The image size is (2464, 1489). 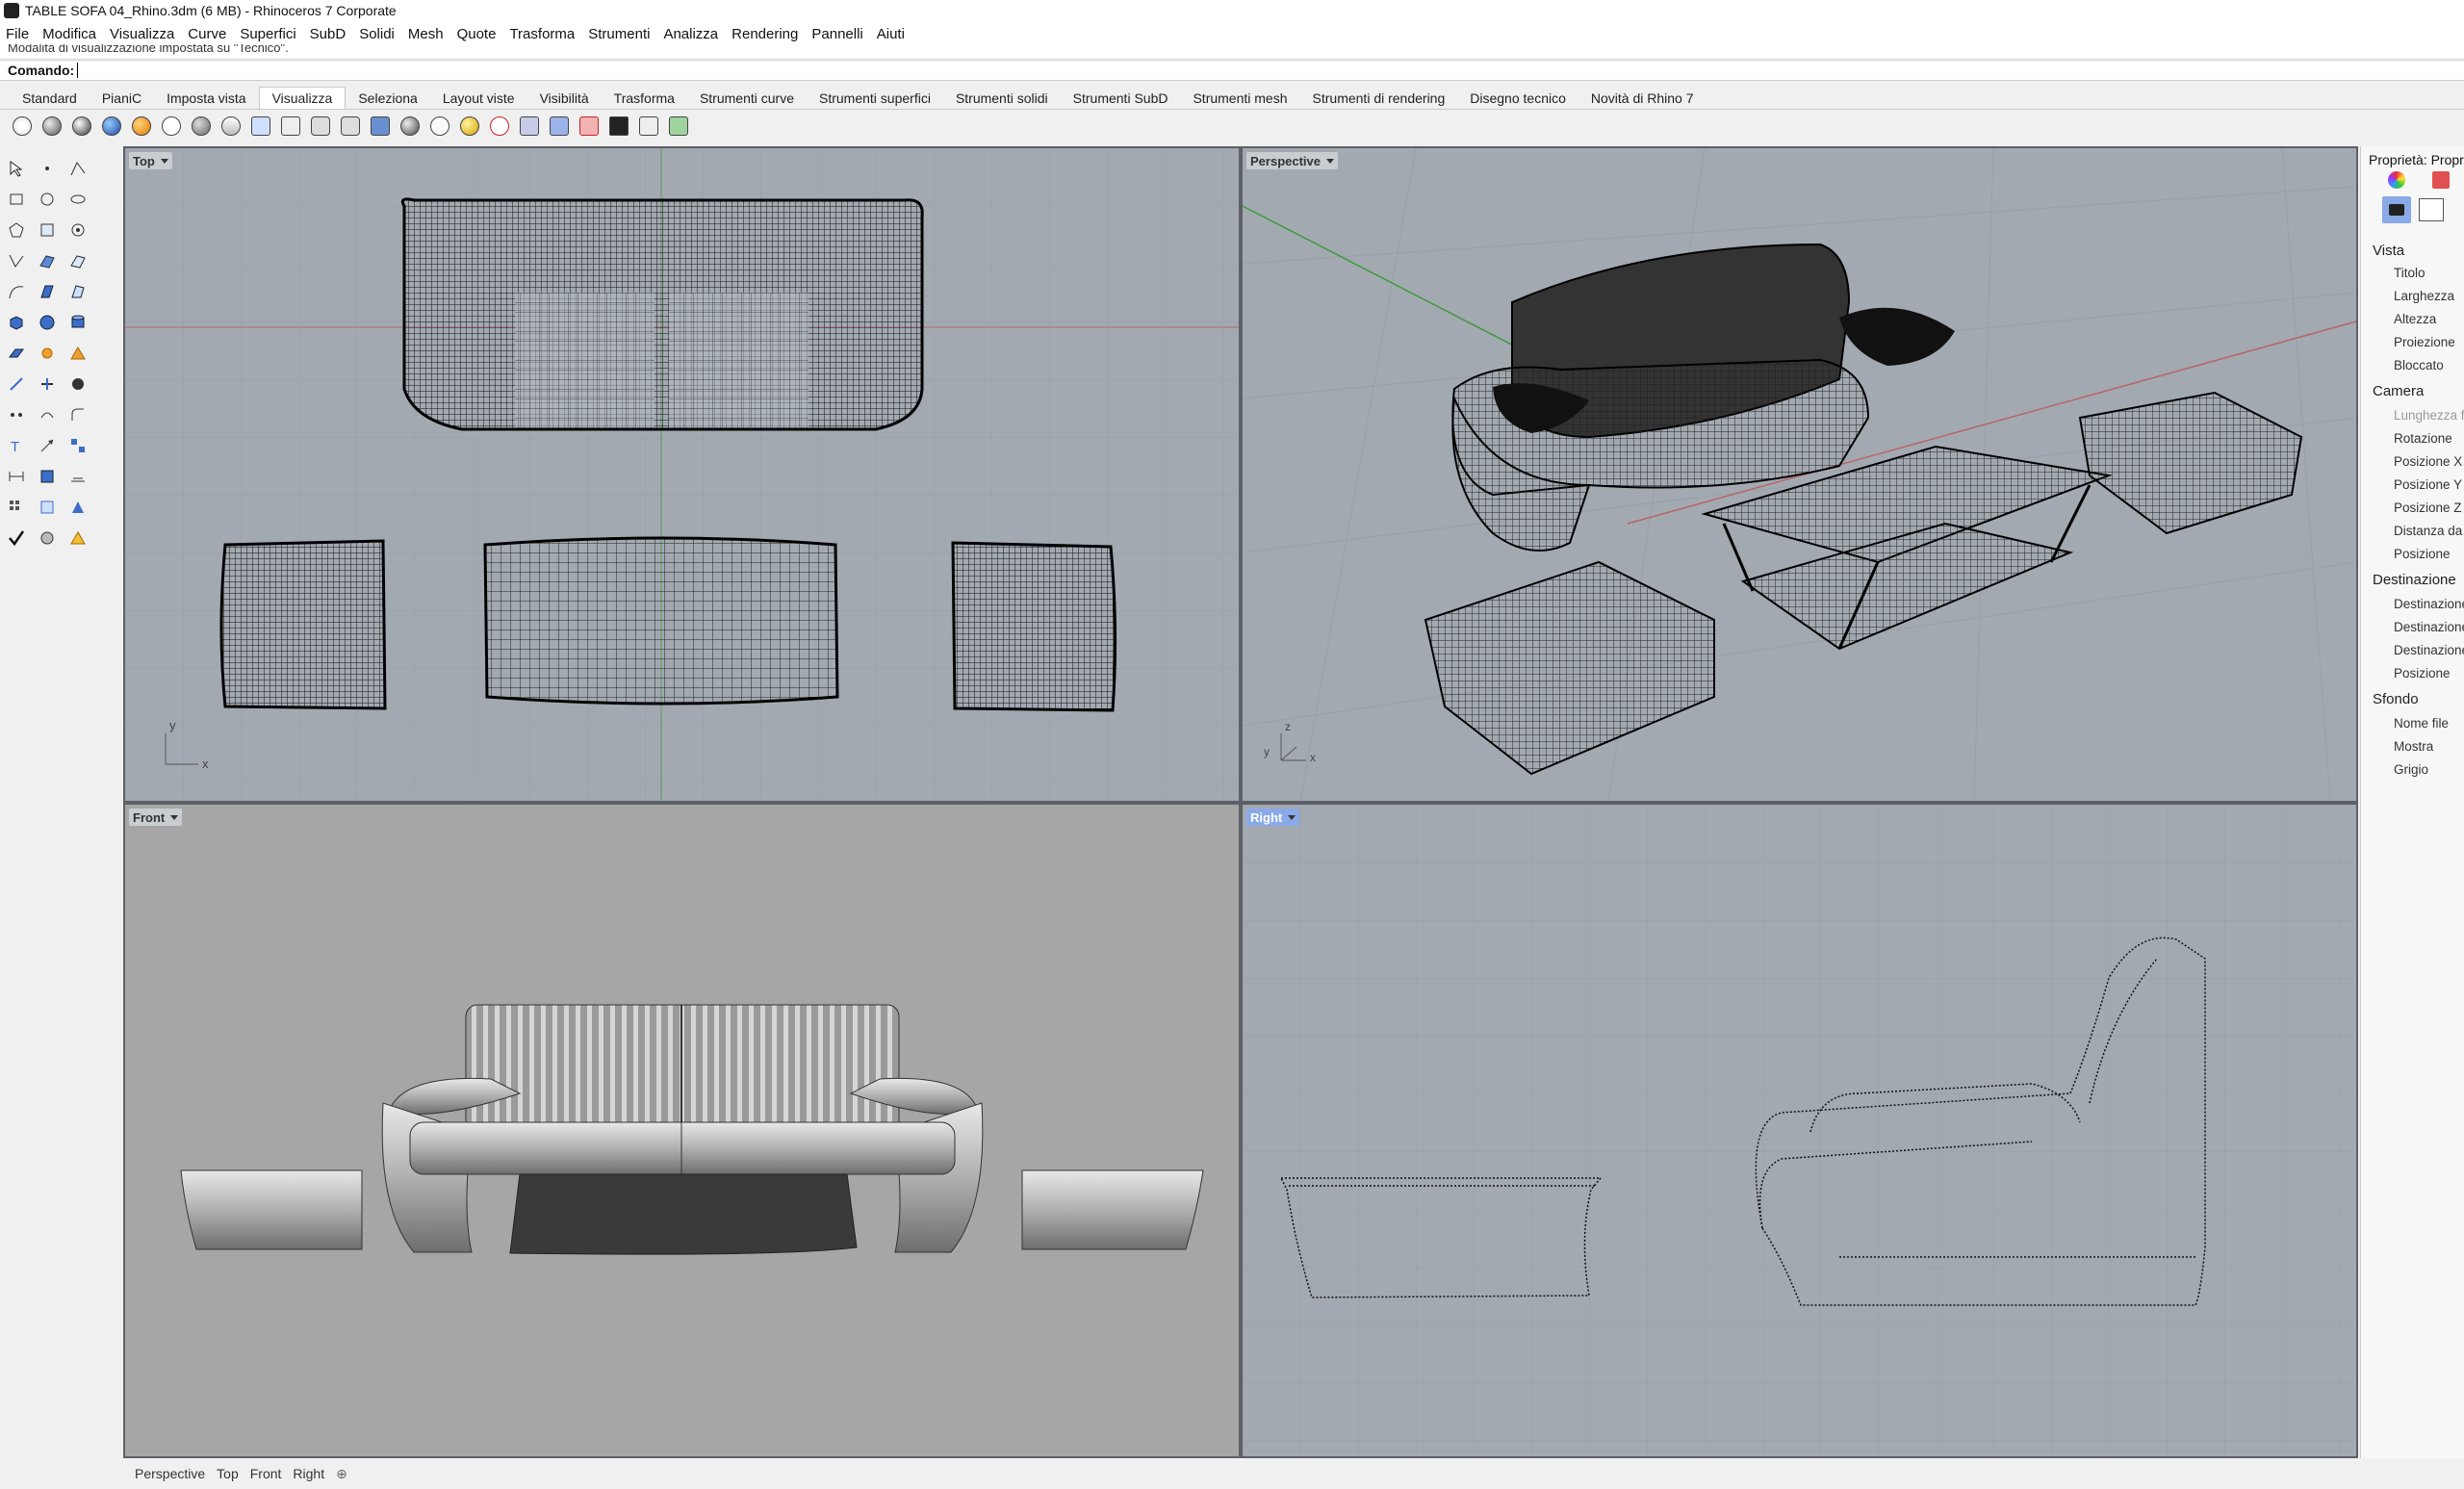 I want to click on plane-icon, so click(x=16, y=353).